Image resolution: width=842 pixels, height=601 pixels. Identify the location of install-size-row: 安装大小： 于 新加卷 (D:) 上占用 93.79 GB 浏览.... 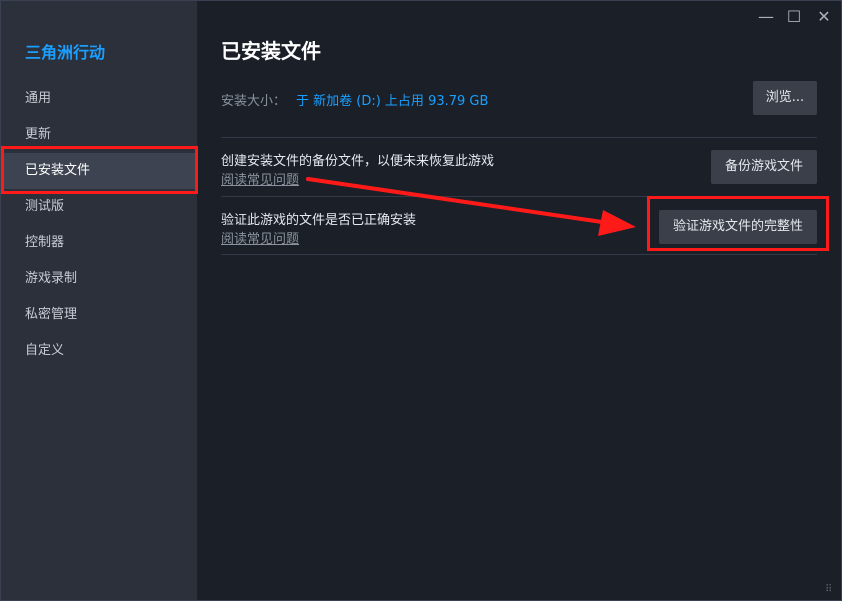
(519, 98).